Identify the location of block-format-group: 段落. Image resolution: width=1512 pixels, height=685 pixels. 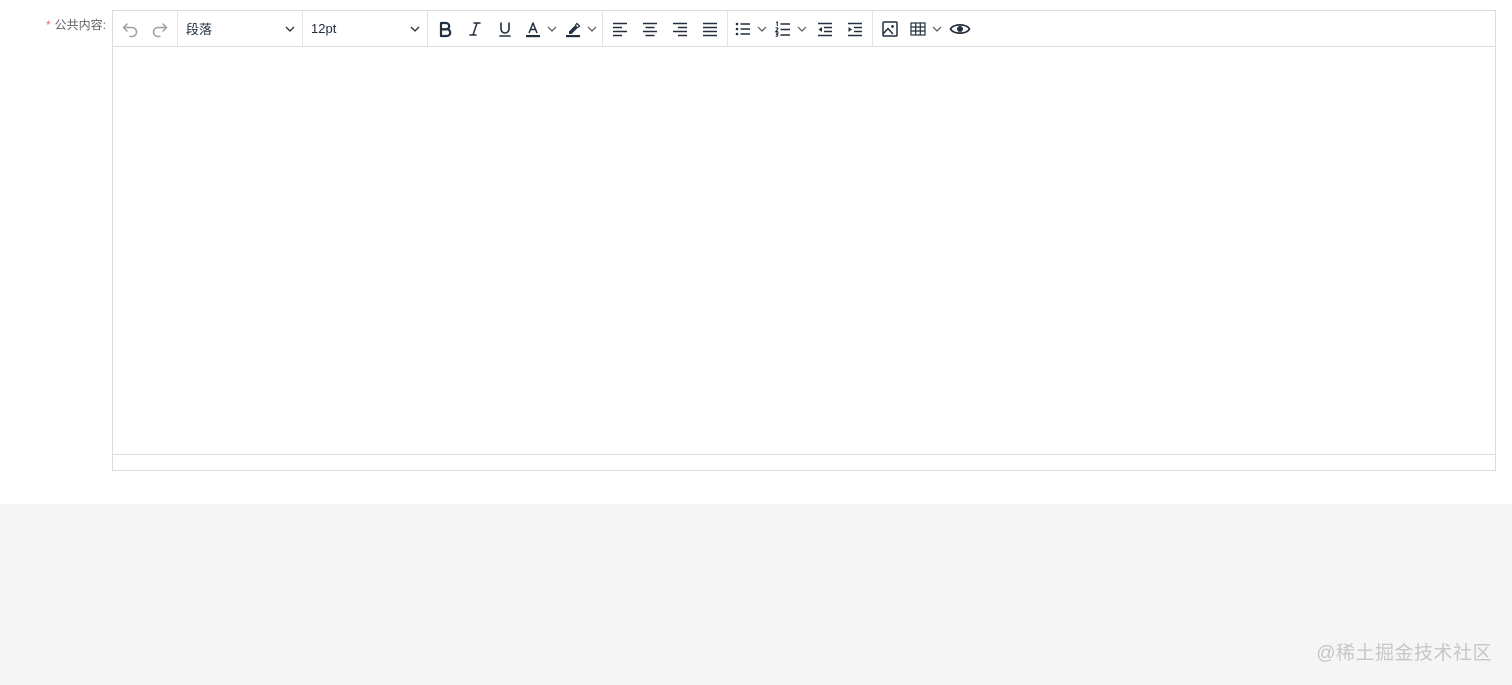
(240, 28).